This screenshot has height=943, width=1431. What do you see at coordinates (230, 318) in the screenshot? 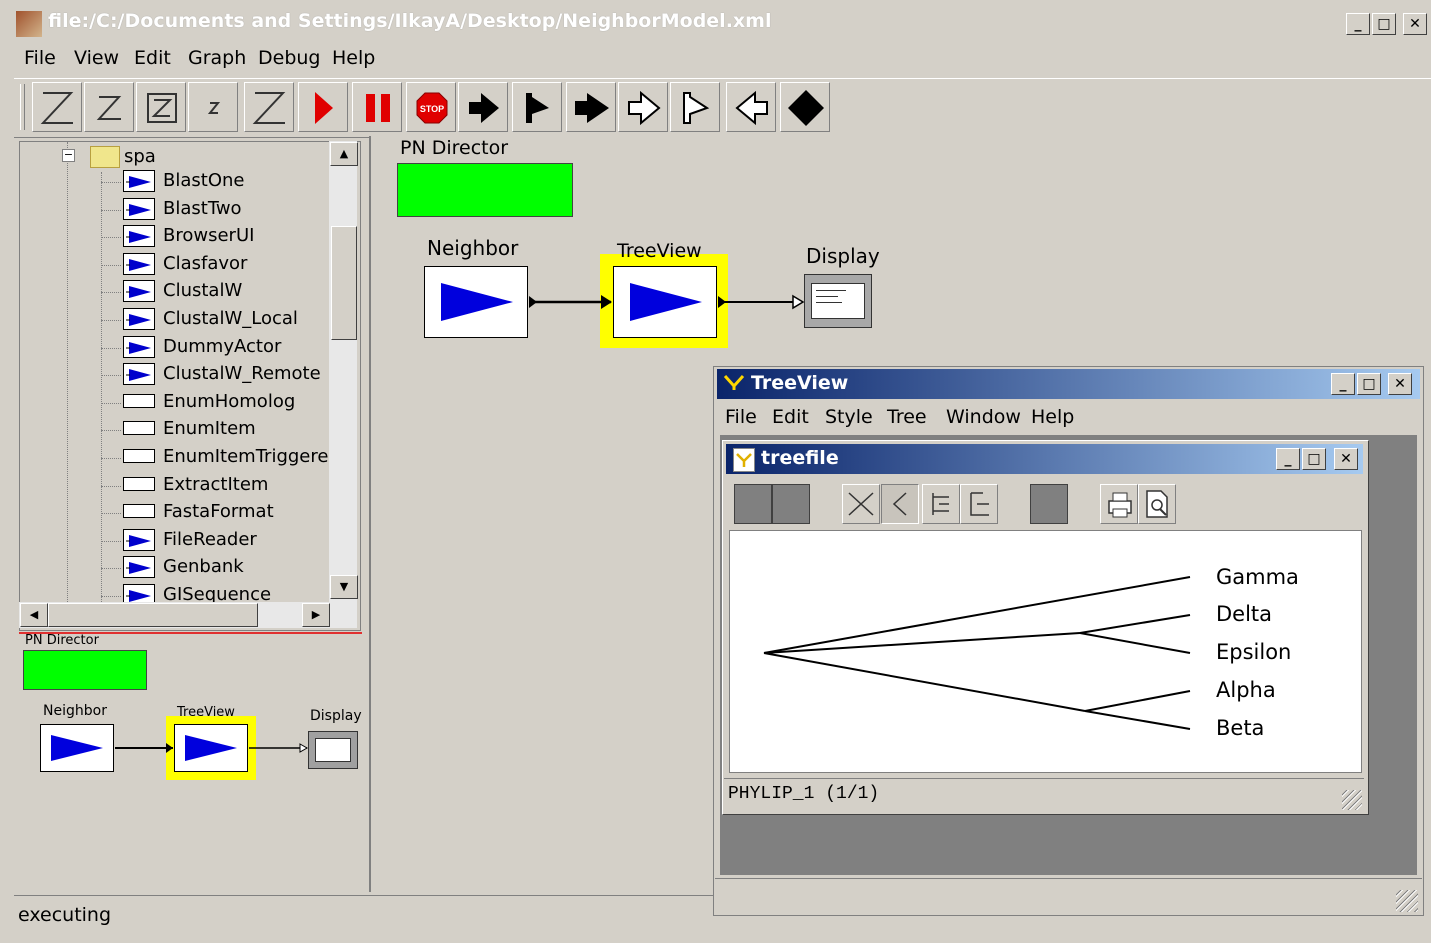
I see `tree-item-label: ClustalW_Local` at bounding box center [230, 318].